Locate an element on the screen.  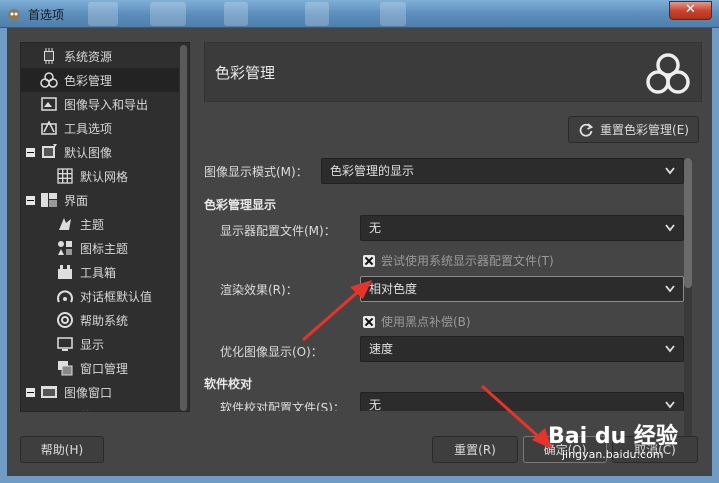
soft-proof-row-clip: 软件校对配置文件(S)： 无 is located at coordinates (449, 401).